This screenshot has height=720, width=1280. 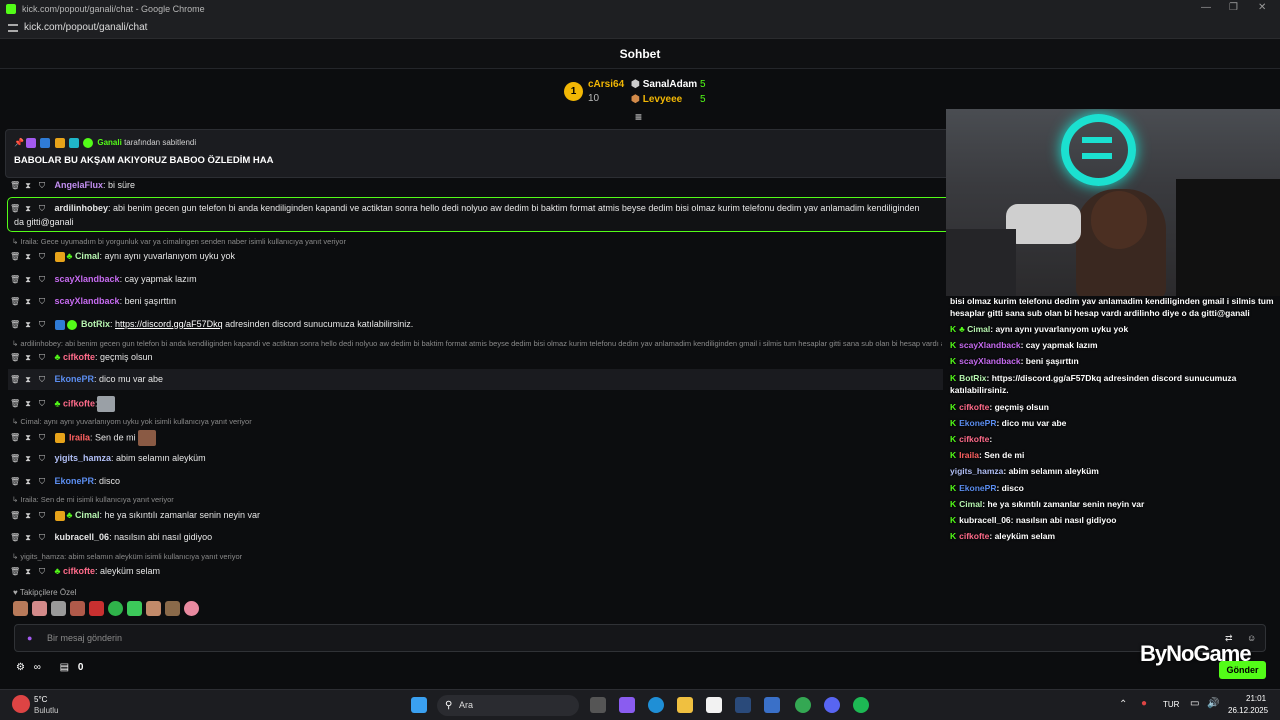 What do you see at coordinates (1206, 7) in the screenshot?
I see `minimize-icon: —` at bounding box center [1206, 7].